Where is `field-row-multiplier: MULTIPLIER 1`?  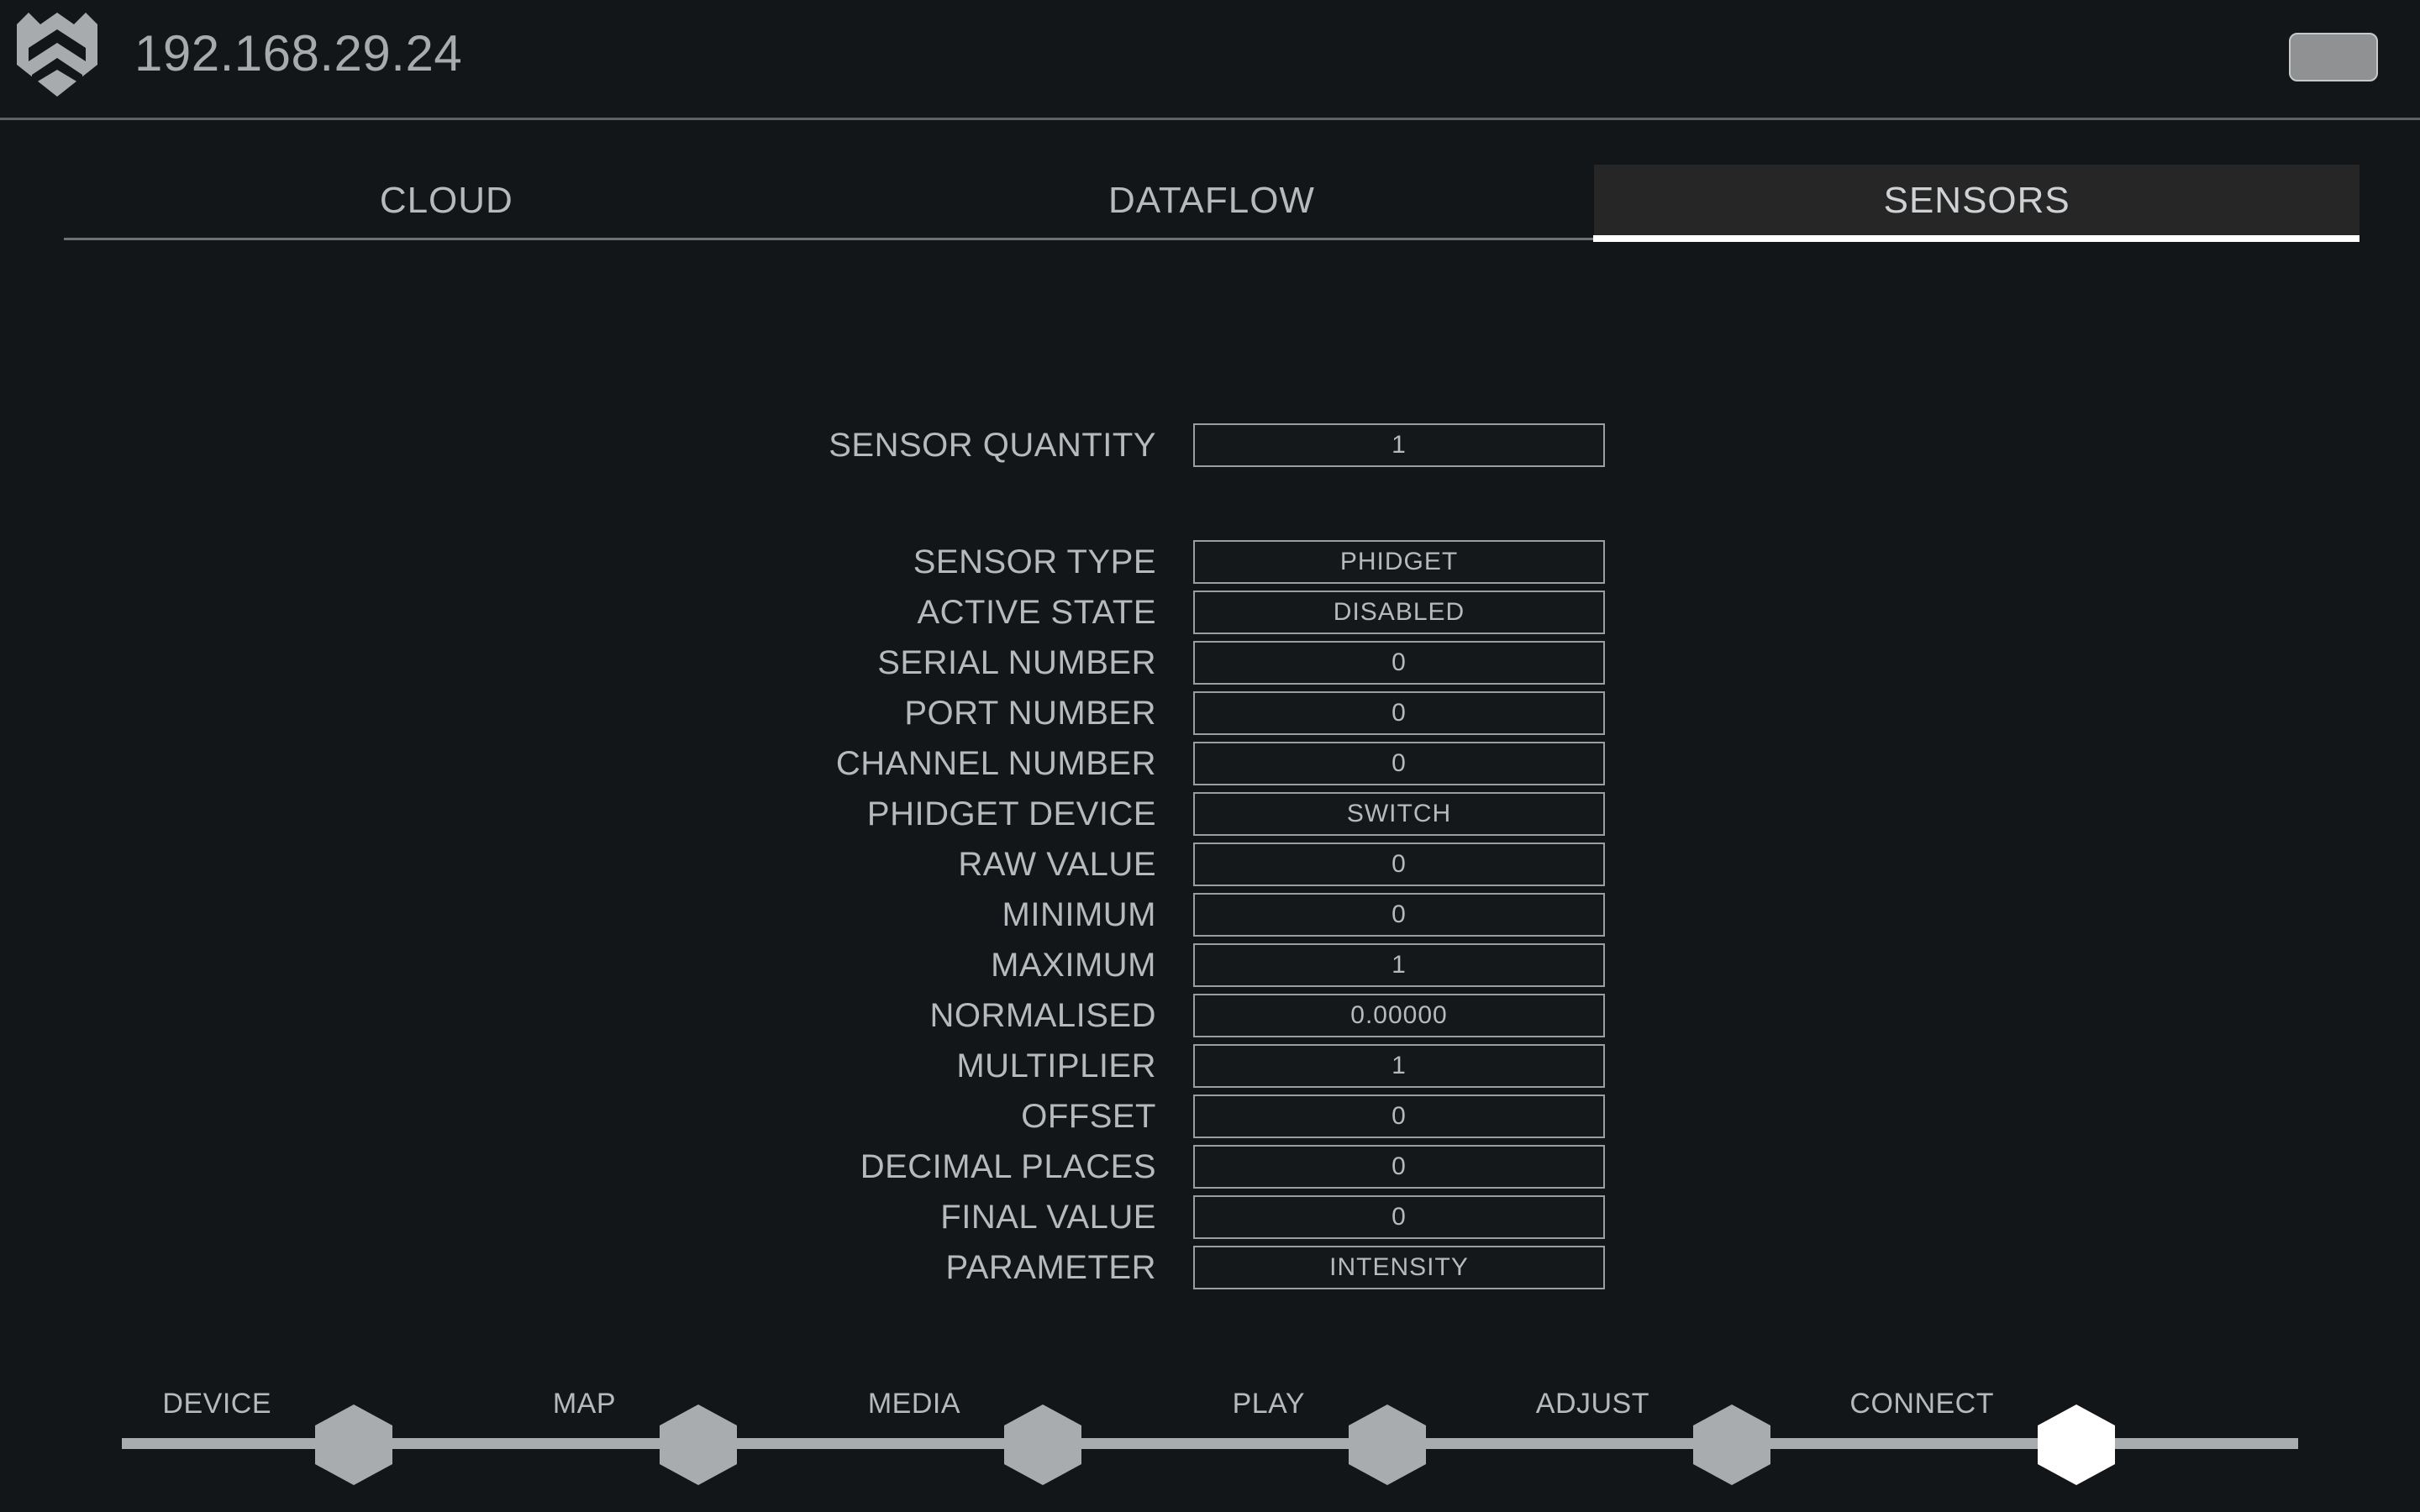
field-row-multiplier: MULTIPLIER 1 is located at coordinates (1218, 1066).